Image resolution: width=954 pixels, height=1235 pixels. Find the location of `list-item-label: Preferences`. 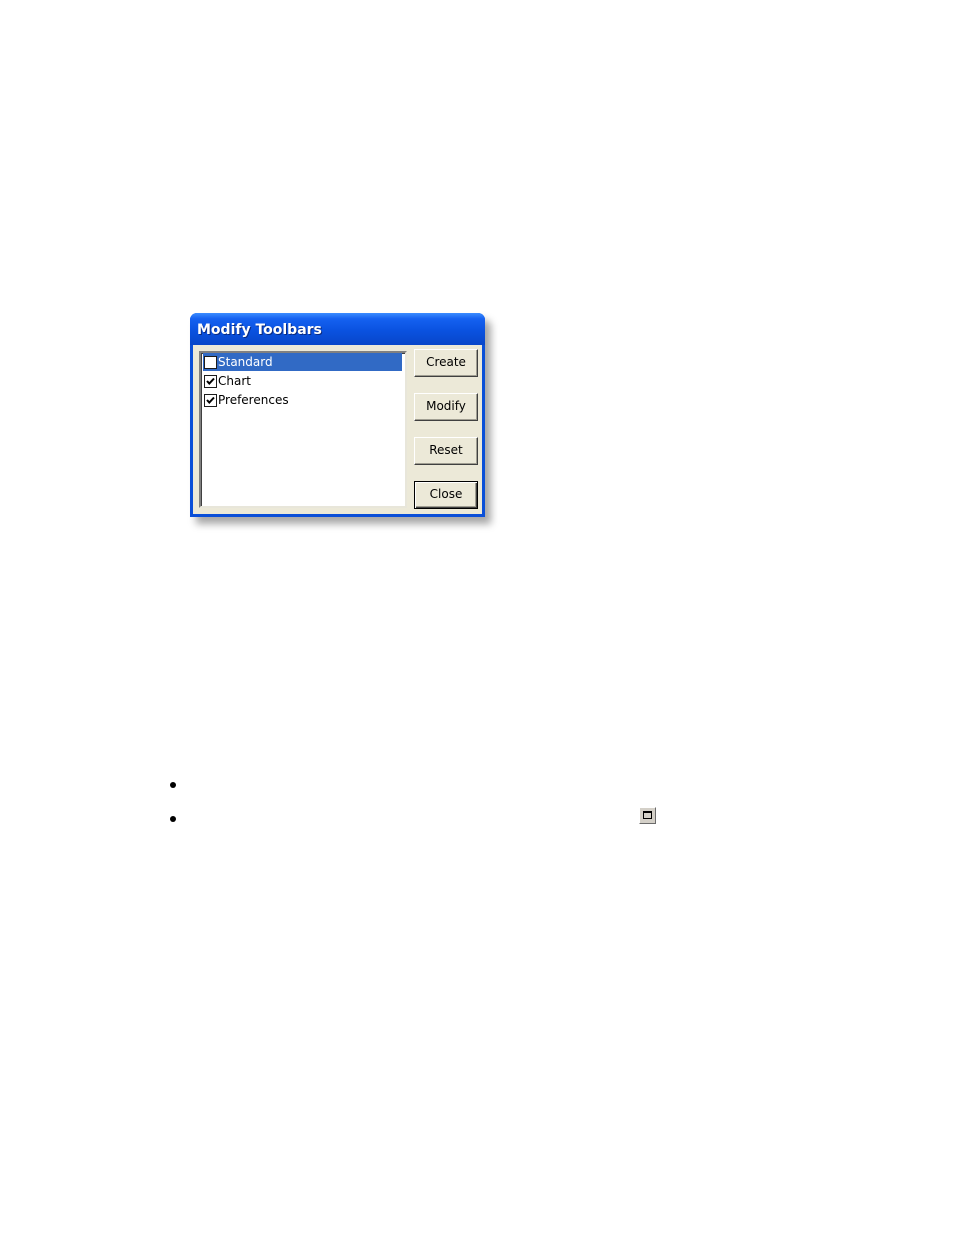

list-item-label: Preferences is located at coordinates (253, 400).